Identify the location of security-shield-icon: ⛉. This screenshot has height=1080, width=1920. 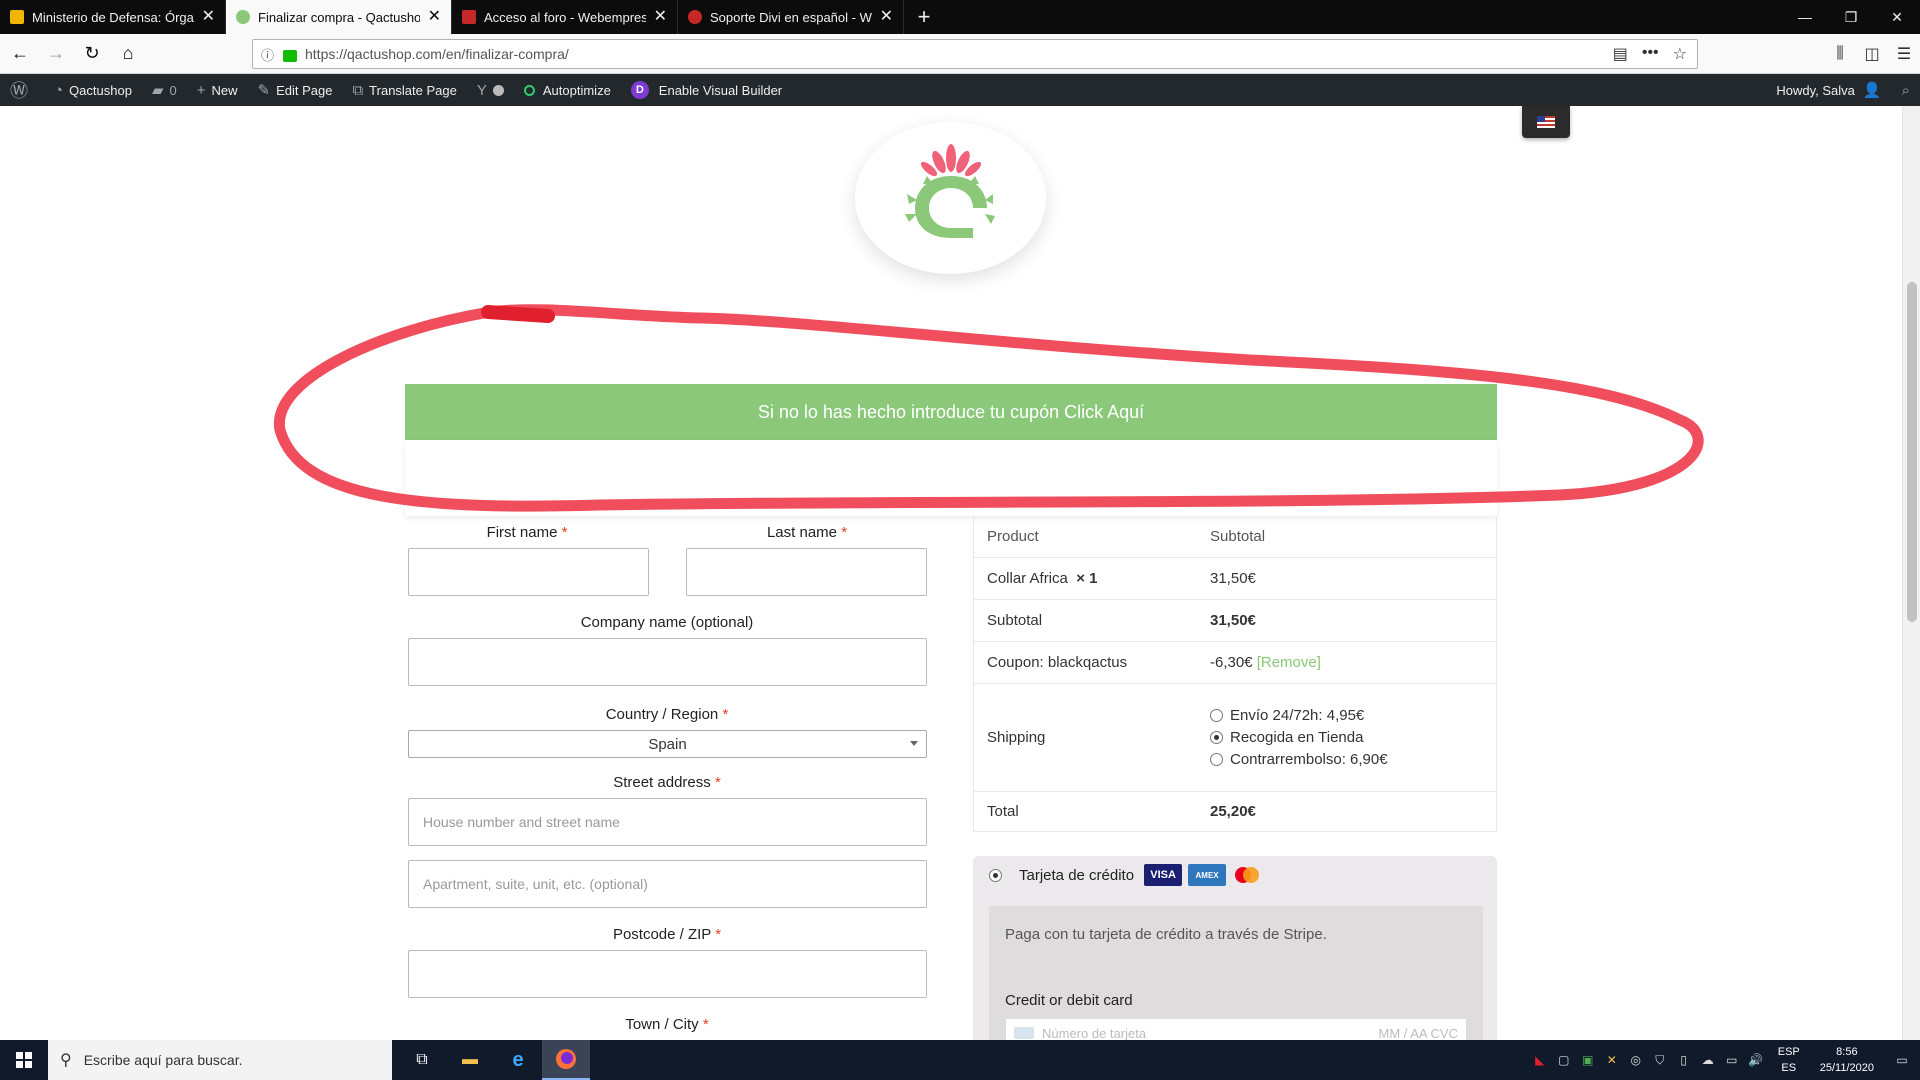
(1660, 1060).